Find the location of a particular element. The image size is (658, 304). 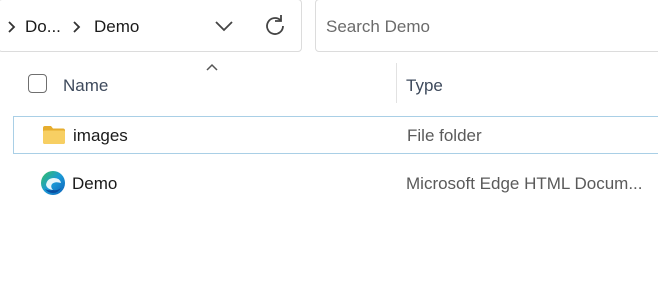

file-name: images is located at coordinates (100, 135).